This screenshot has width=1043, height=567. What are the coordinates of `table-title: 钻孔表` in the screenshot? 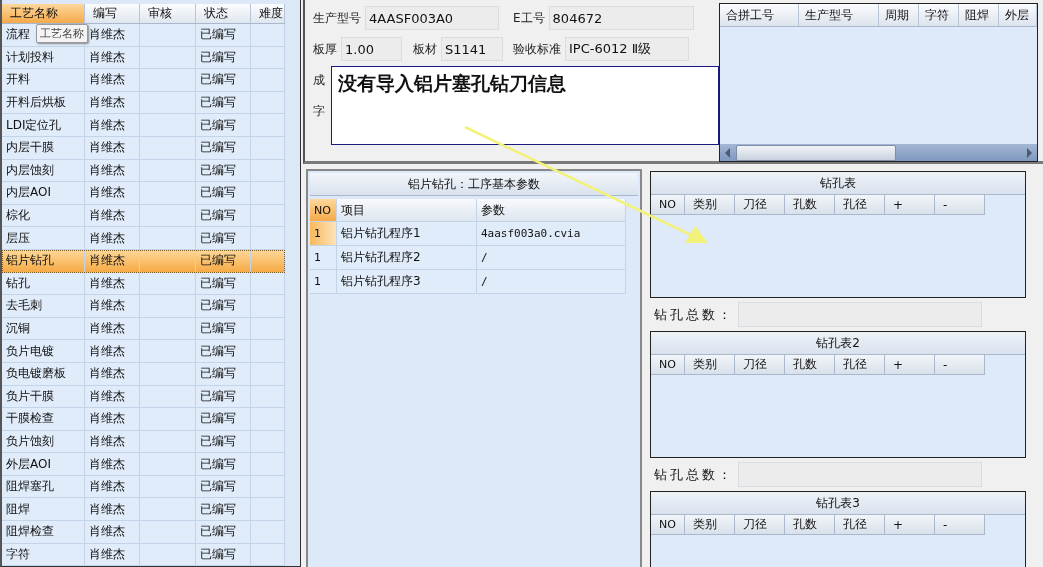 It's located at (838, 183).